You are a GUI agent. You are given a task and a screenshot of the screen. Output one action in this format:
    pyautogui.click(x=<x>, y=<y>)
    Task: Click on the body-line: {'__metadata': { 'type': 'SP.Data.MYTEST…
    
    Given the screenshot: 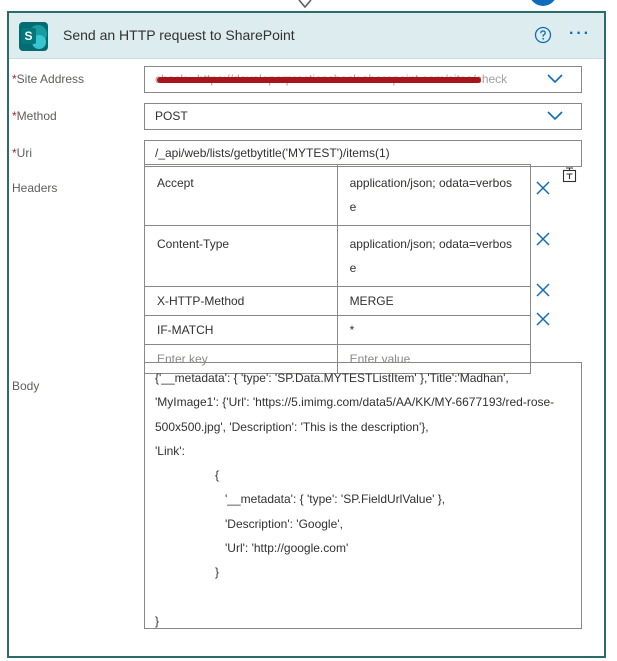 What is the action you would take?
    pyautogui.click(x=332, y=378)
    